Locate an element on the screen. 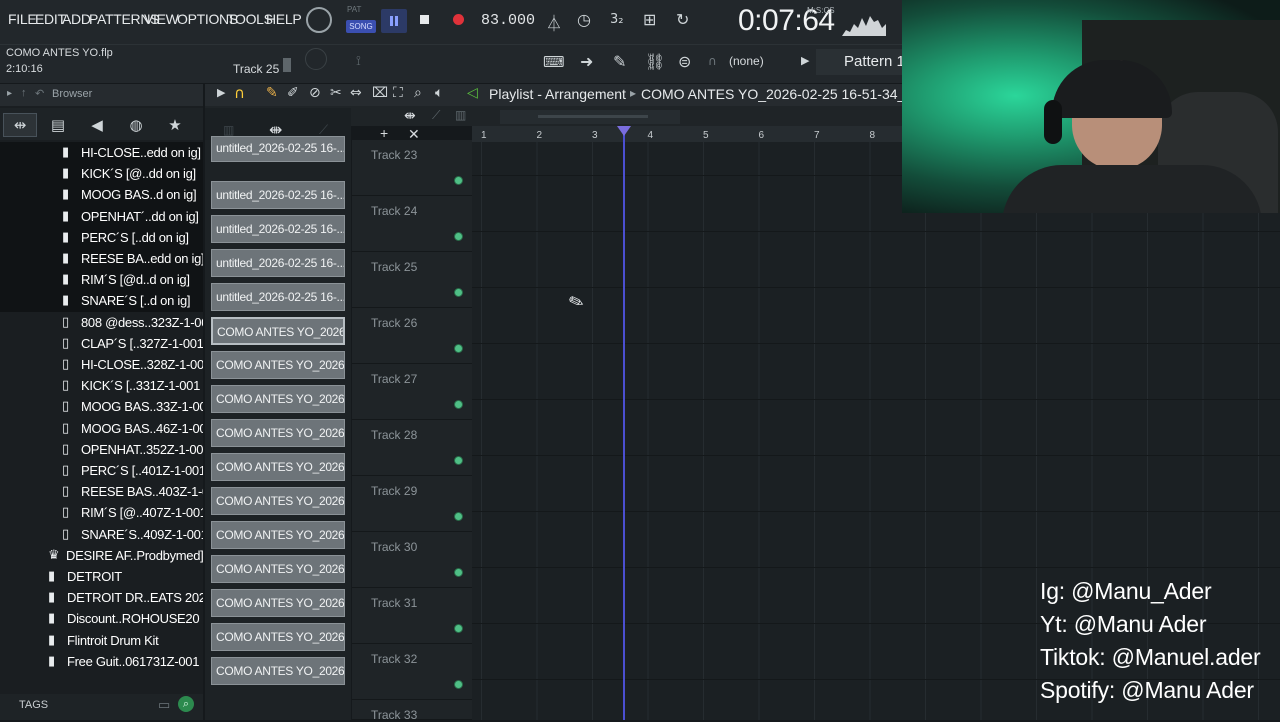  browser-folder-item: ▮ KICK´S [@..dd on ig] is located at coordinates (101, 174).